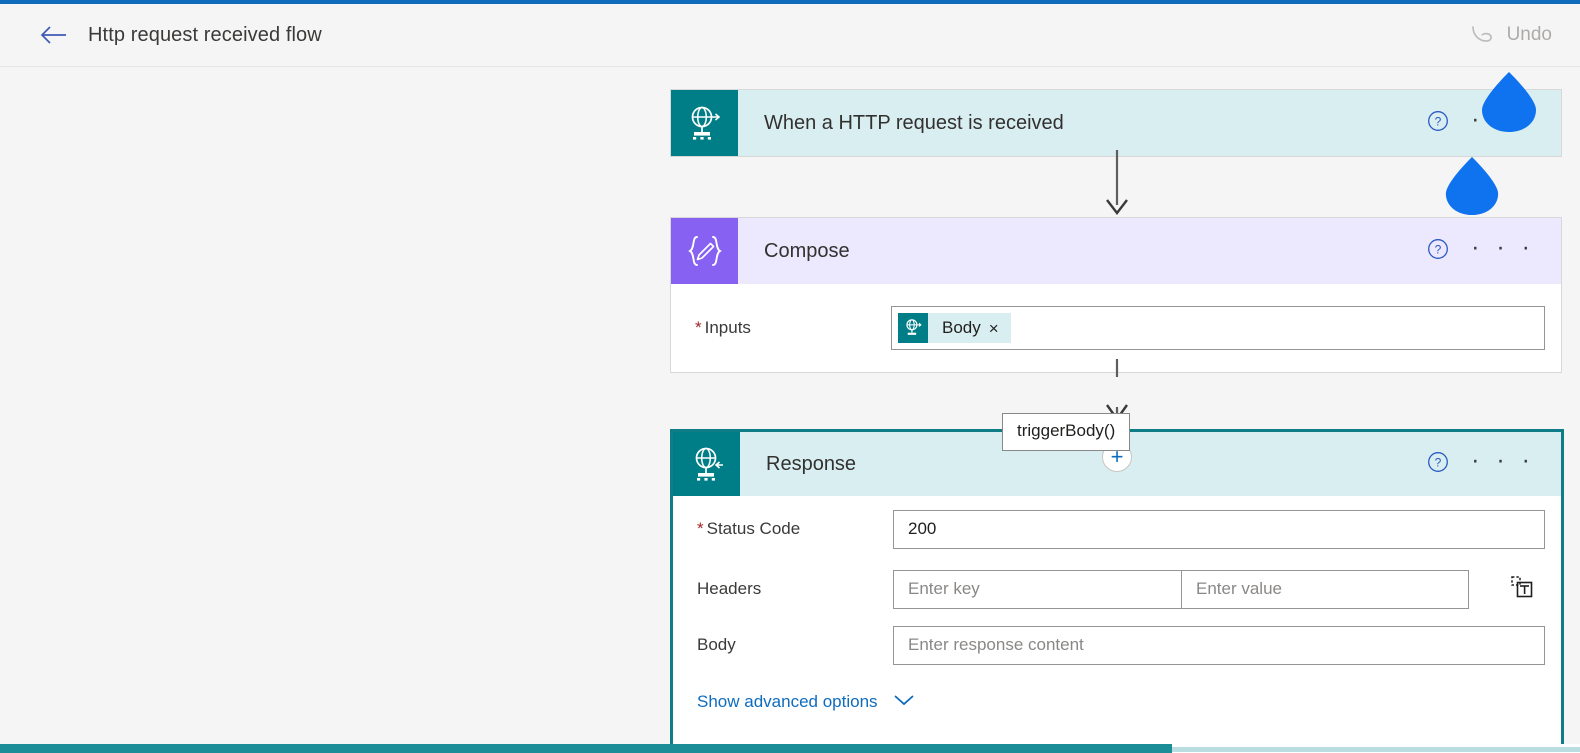 This screenshot has width=1580, height=753. Describe the element at coordinates (1218, 328) in the screenshot. I see `inputs-input: Body ×` at that location.